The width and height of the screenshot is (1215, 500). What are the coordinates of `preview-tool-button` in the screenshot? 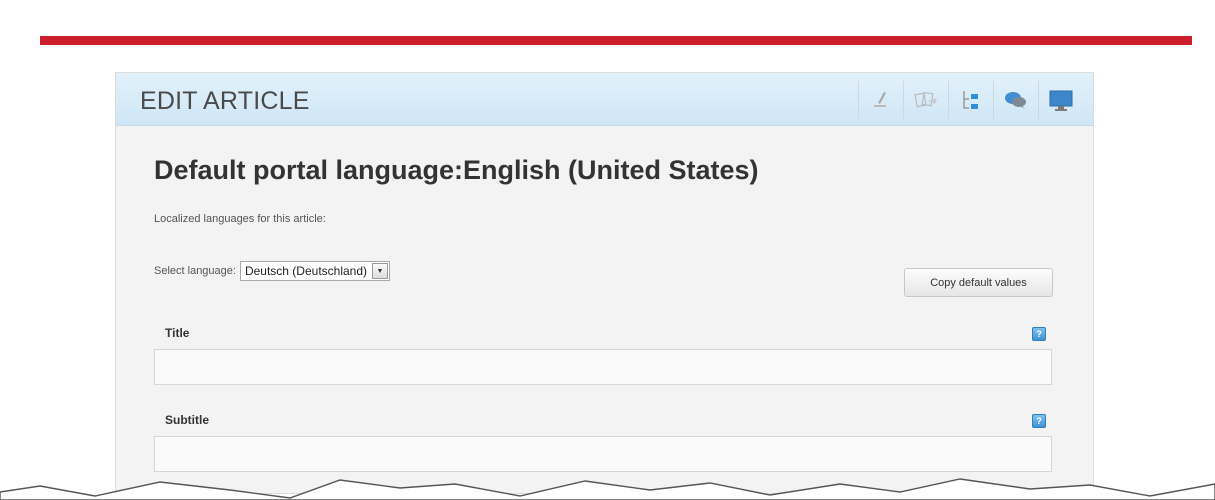 It's located at (1060, 100).